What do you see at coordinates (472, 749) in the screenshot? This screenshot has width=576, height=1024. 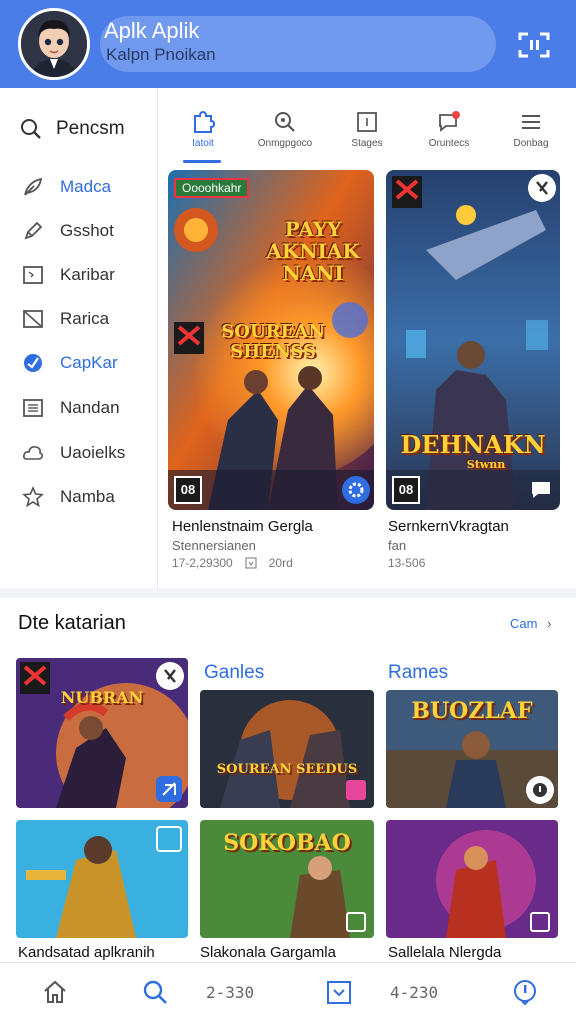 I see `game-tile: BUOZLAF` at bounding box center [472, 749].